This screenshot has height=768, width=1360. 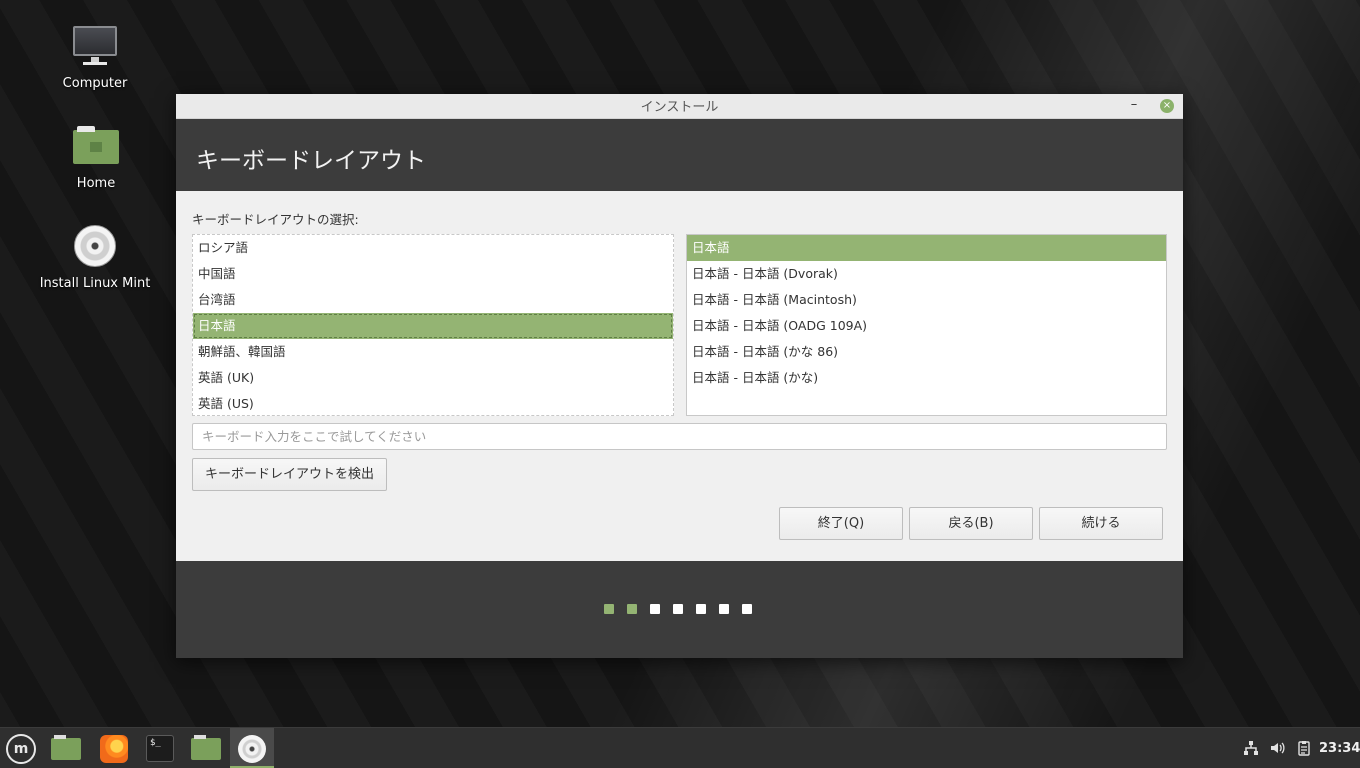 What do you see at coordinates (433, 352) in the screenshot?
I see `language-item: 朝鮮語、韓国語` at bounding box center [433, 352].